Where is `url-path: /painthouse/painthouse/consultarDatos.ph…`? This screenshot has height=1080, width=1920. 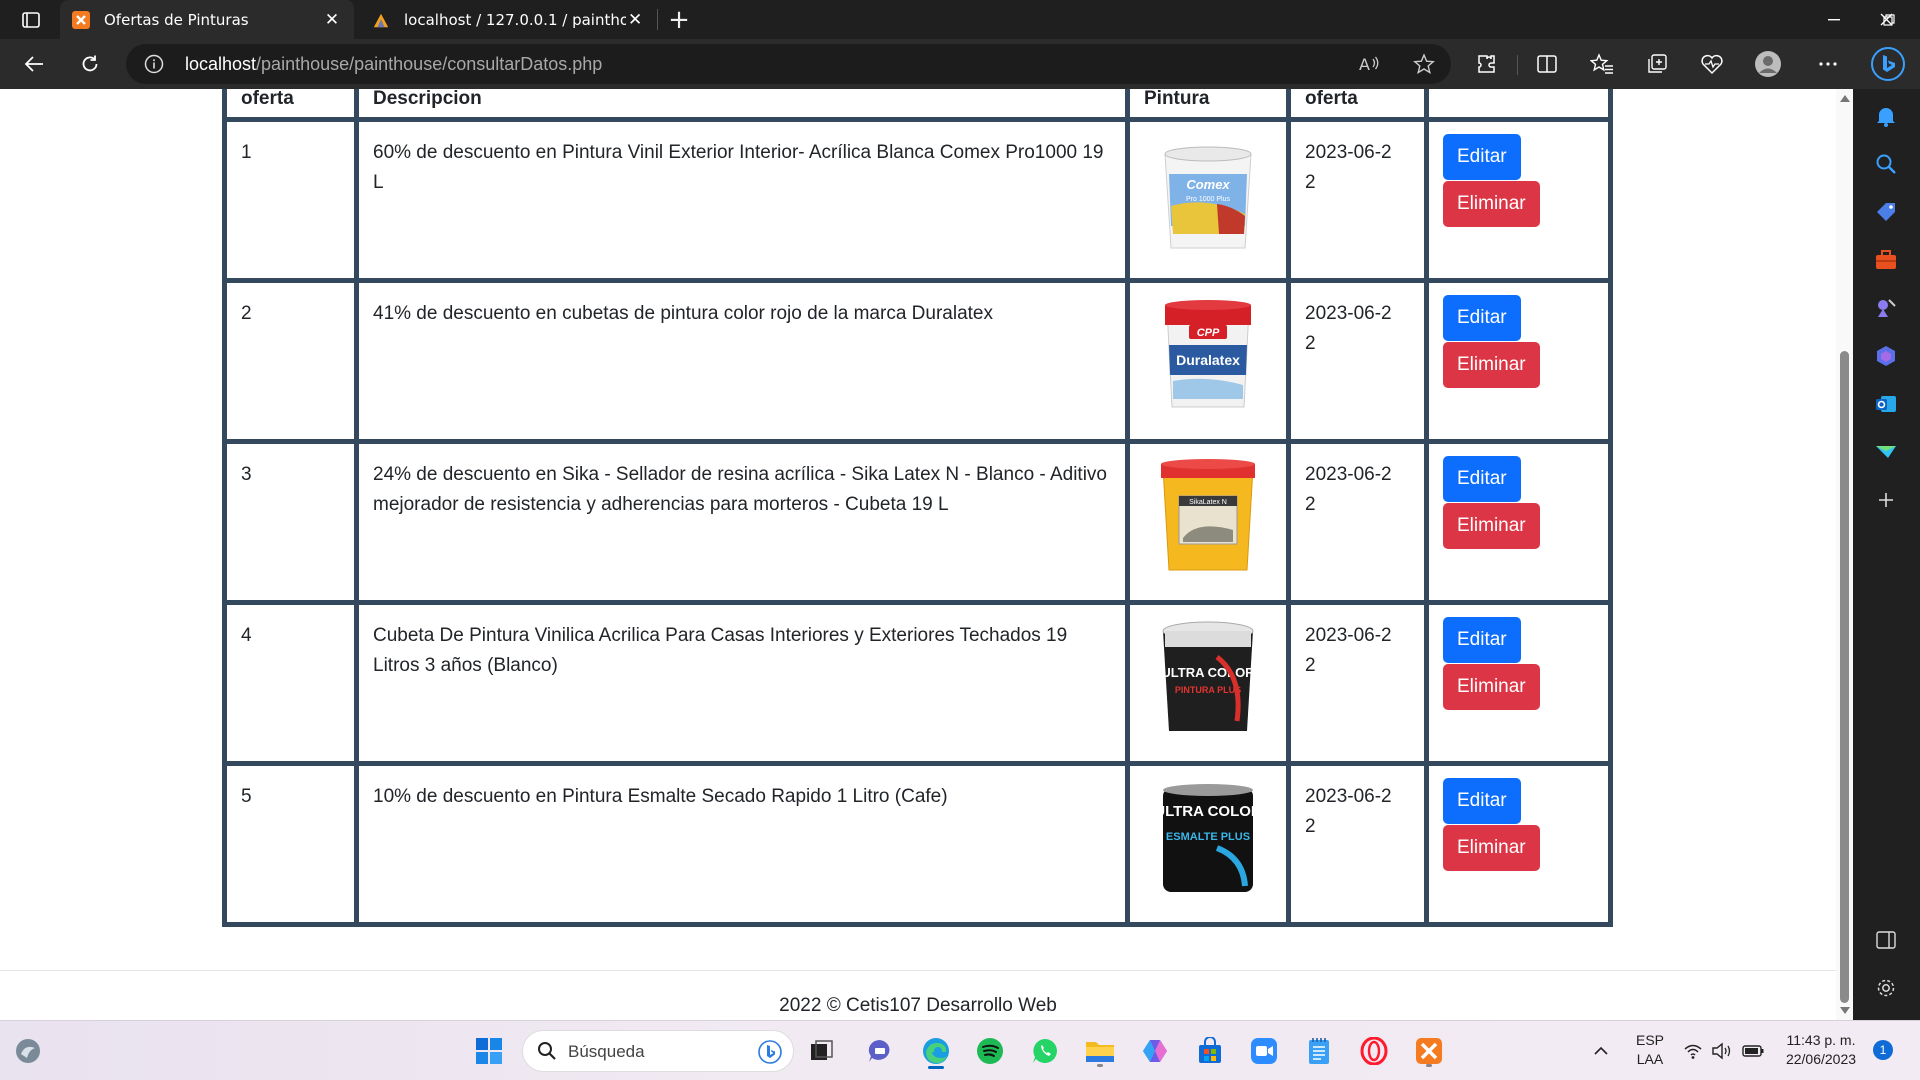
url-path: /painthouse/painthouse/consultarDatos.ph… is located at coordinates (429, 64).